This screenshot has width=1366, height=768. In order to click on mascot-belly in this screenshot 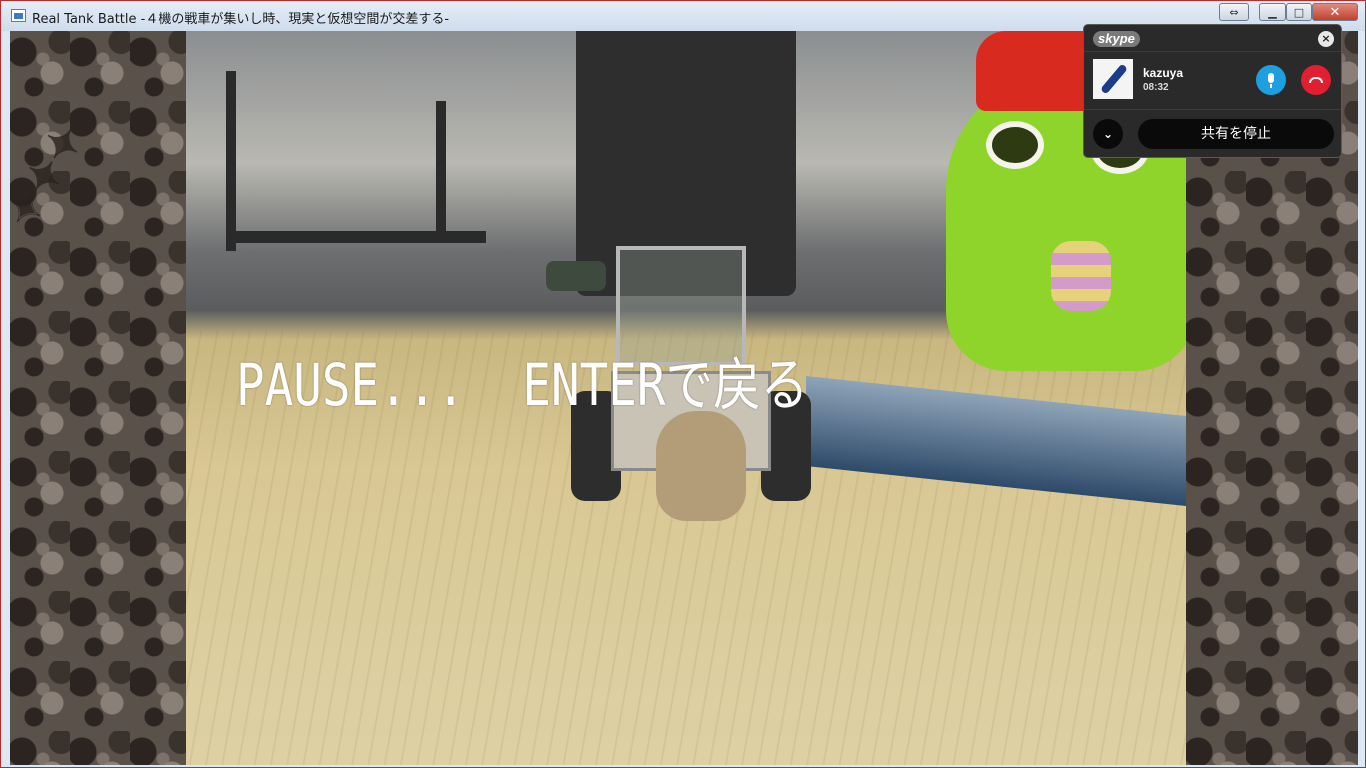, I will do `click(1081, 276)`.